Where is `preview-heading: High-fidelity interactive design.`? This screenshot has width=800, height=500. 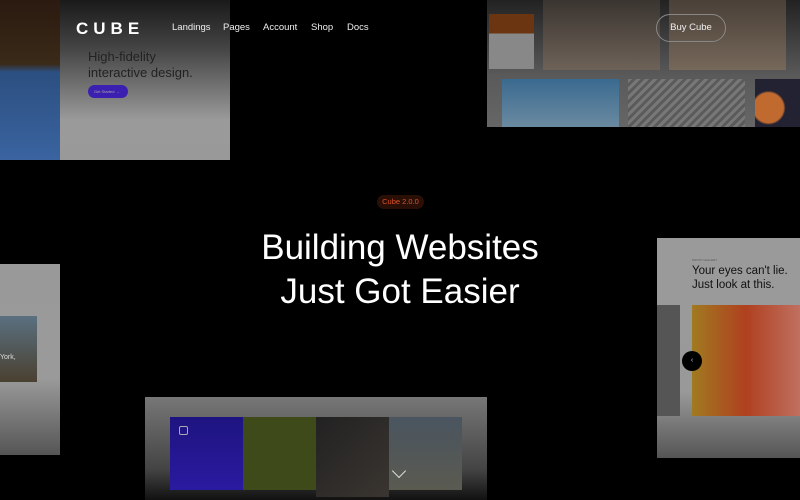
preview-heading: High-fidelity interactive design. is located at coordinates (140, 64).